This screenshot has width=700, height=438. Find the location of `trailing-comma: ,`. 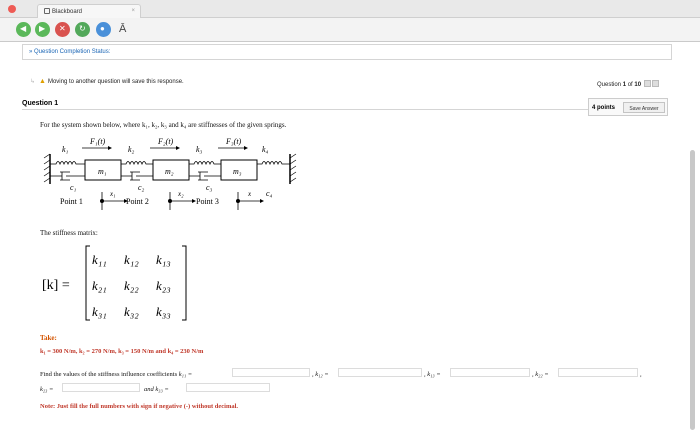

trailing-comma: , is located at coordinates (641, 374).